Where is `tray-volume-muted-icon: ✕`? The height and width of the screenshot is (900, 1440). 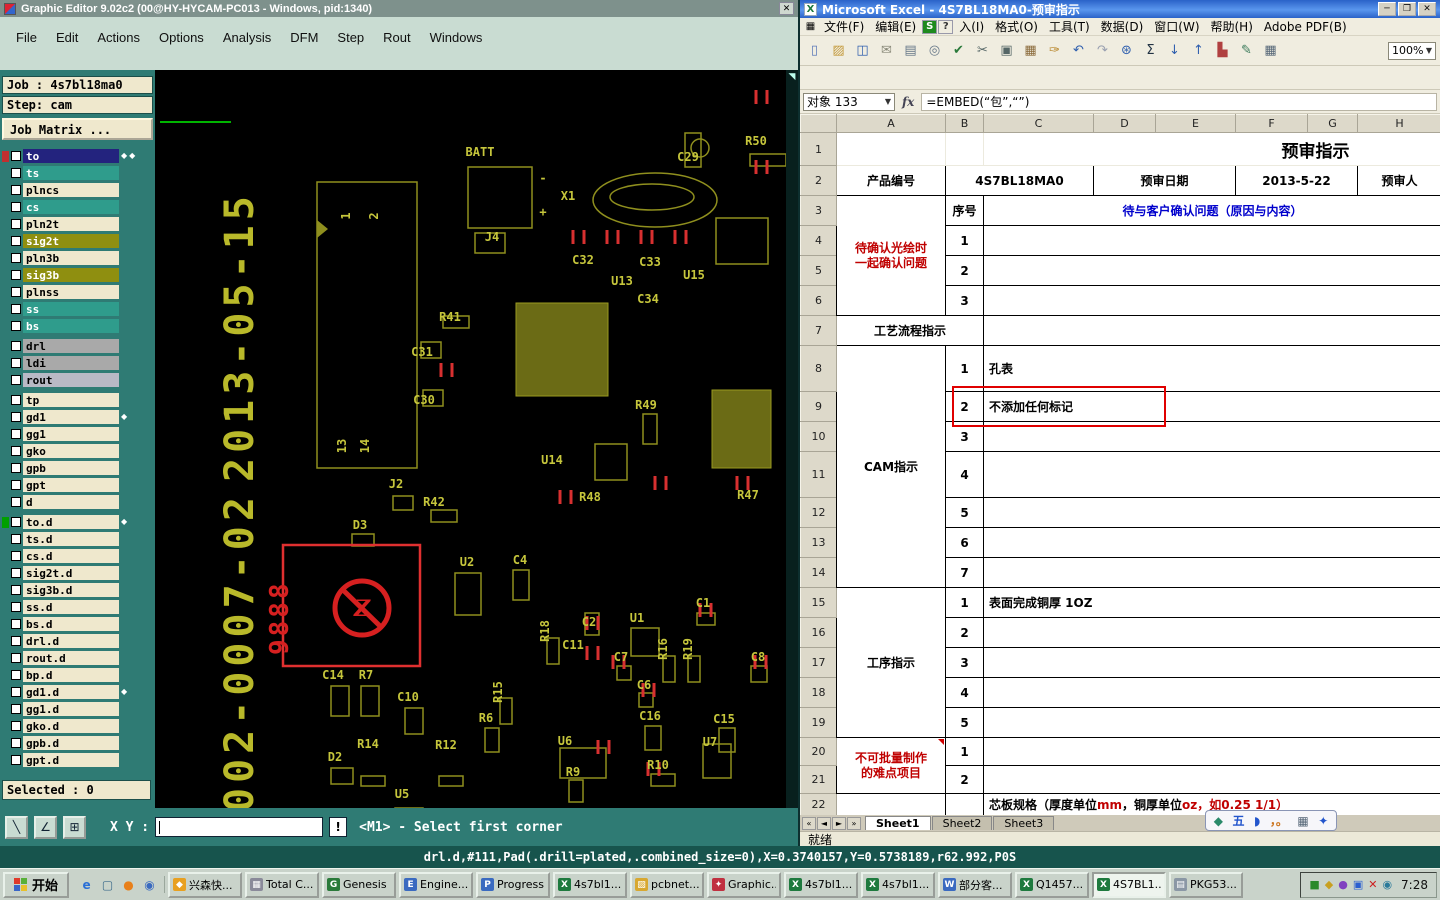 tray-volume-muted-icon: ✕ is located at coordinates (1372, 884).